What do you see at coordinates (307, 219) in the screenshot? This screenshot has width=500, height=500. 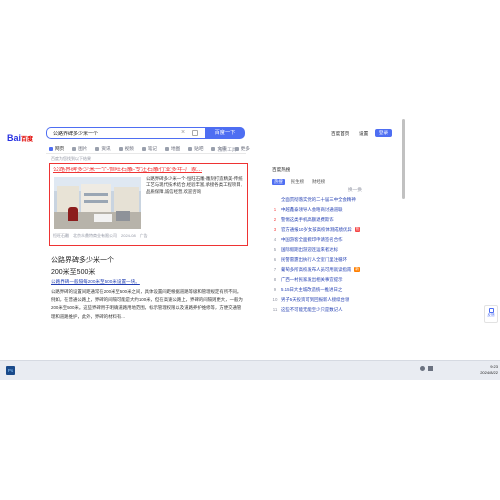 I see `hot-text: 警惕这类手机高额退费欺诈` at bounding box center [307, 219].